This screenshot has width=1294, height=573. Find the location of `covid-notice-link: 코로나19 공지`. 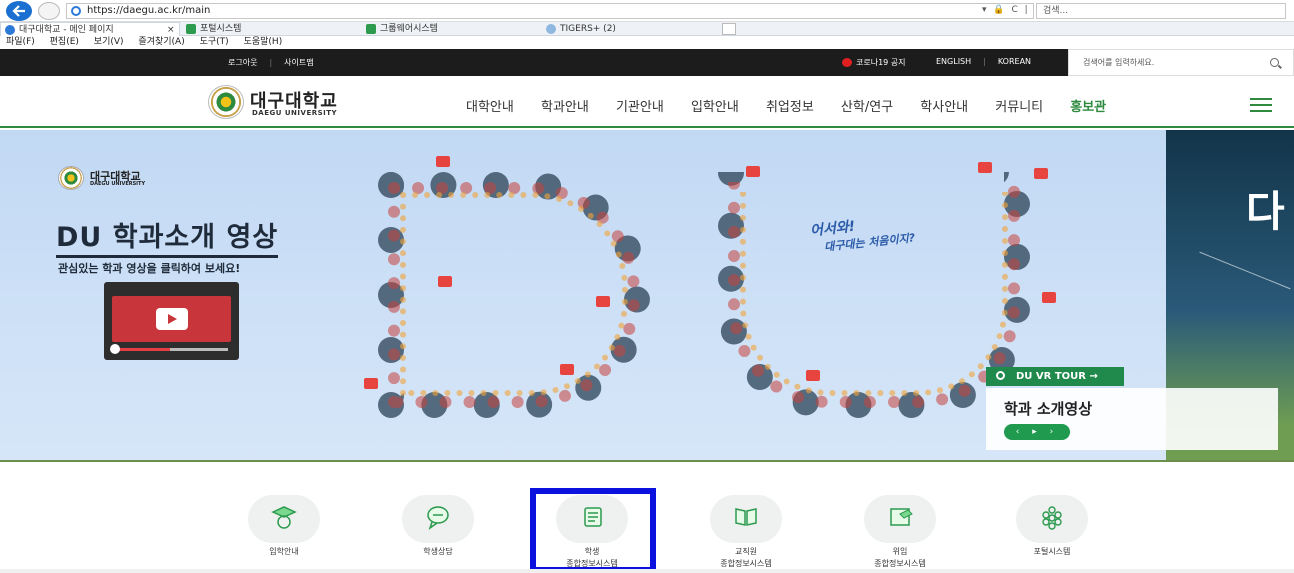

covid-notice-link: 코로나19 공지 is located at coordinates (875, 62).